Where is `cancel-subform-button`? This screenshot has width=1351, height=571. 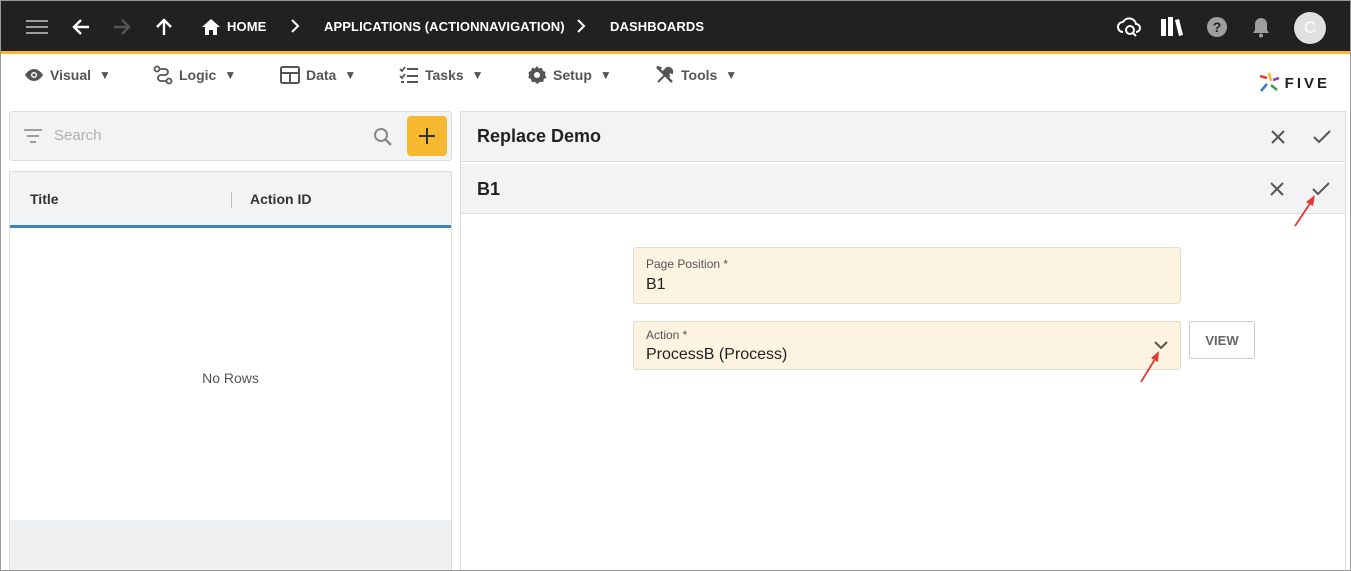 cancel-subform-button is located at coordinates (1277, 189).